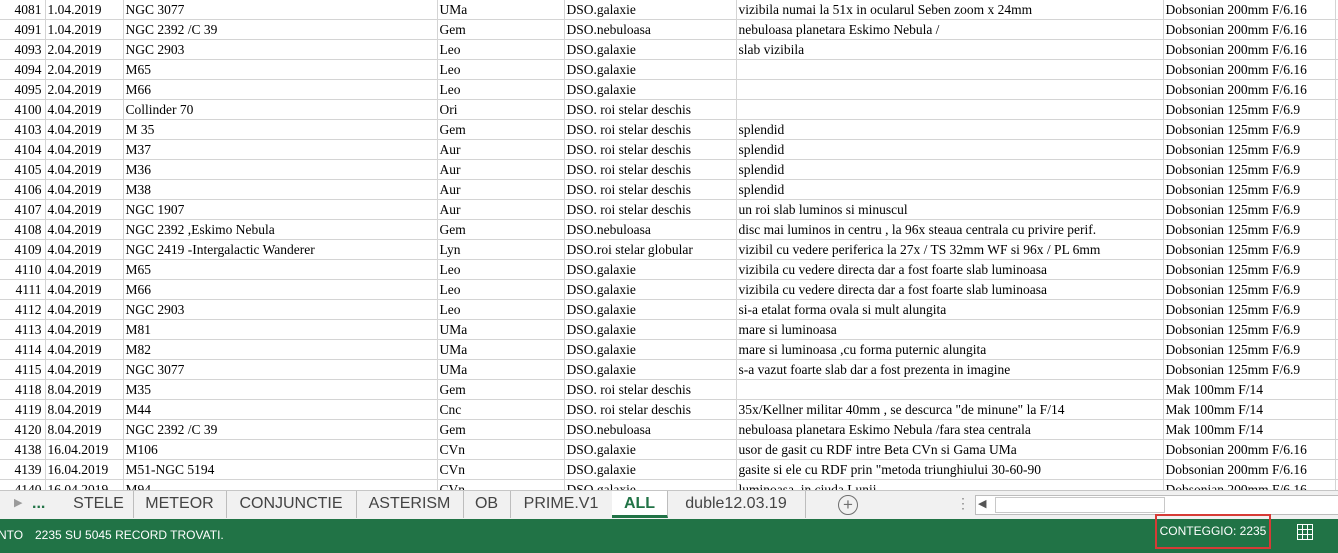 This screenshot has width=1338, height=553. Describe the element at coordinates (23, 409) in the screenshot. I see `table-cell: 4119` at that location.